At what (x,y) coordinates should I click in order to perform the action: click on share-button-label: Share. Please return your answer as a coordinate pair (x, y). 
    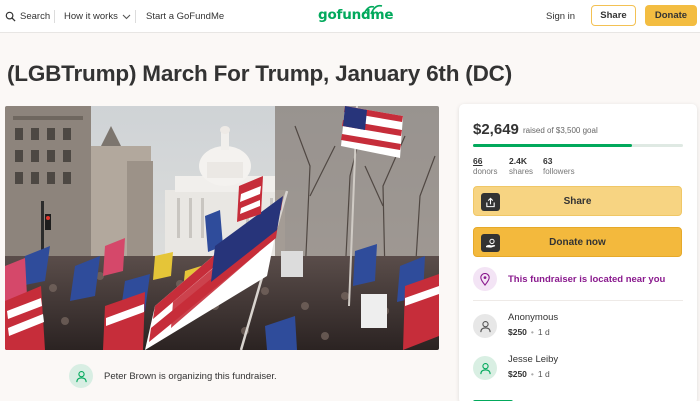
    Looking at the image, I should click on (577, 201).